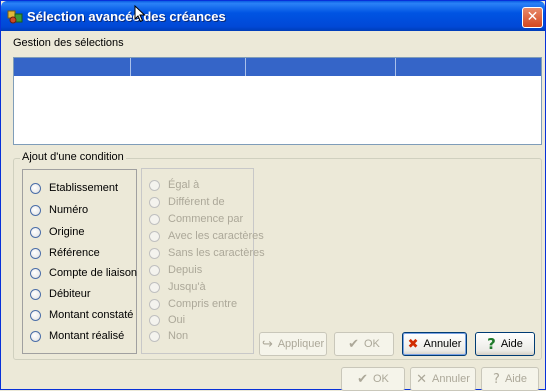 Image resolution: width=546 pixels, height=391 pixels. Describe the element at coordinates (196, 202) in the screenshot. I see `radio-label: Différent de` at that location.